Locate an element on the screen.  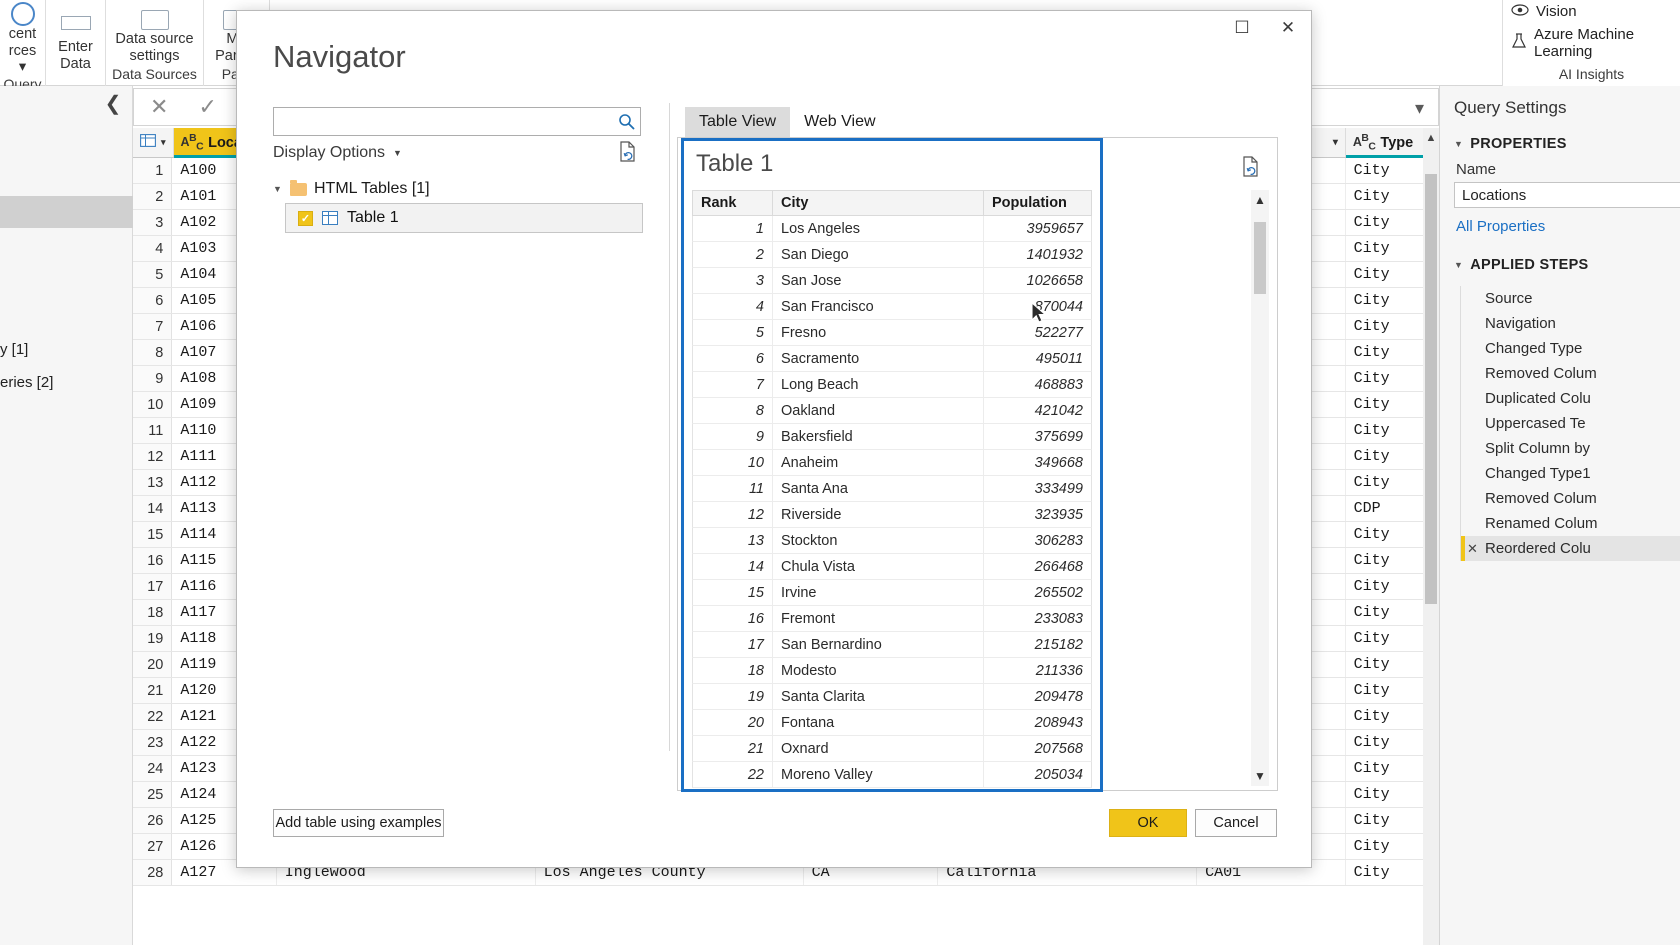
chevron-down-icon: ▾ is located at coordinates (1419, 108).